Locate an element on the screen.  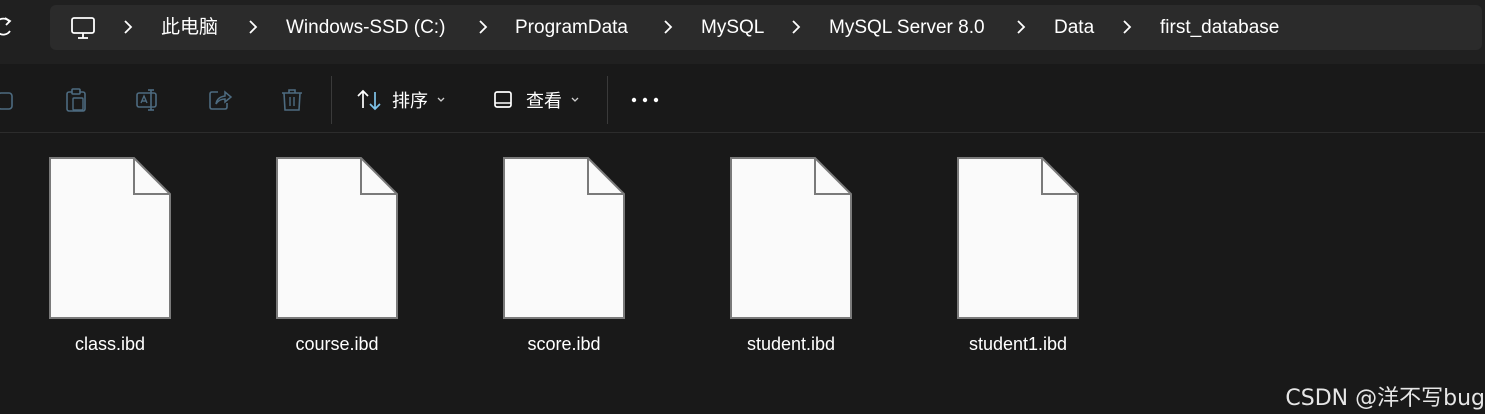
view-label: 查看 is located at coordinates (544, 101).